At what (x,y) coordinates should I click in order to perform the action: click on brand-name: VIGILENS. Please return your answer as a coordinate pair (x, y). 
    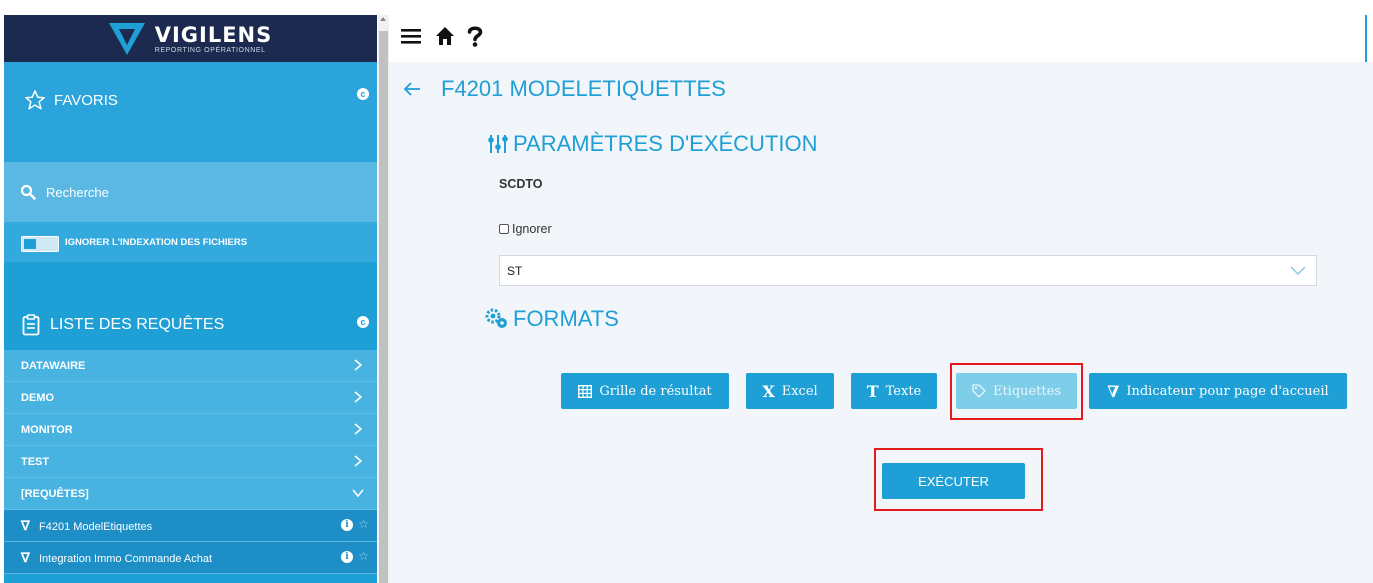
    Looking at the image, I should click on (213, 34).